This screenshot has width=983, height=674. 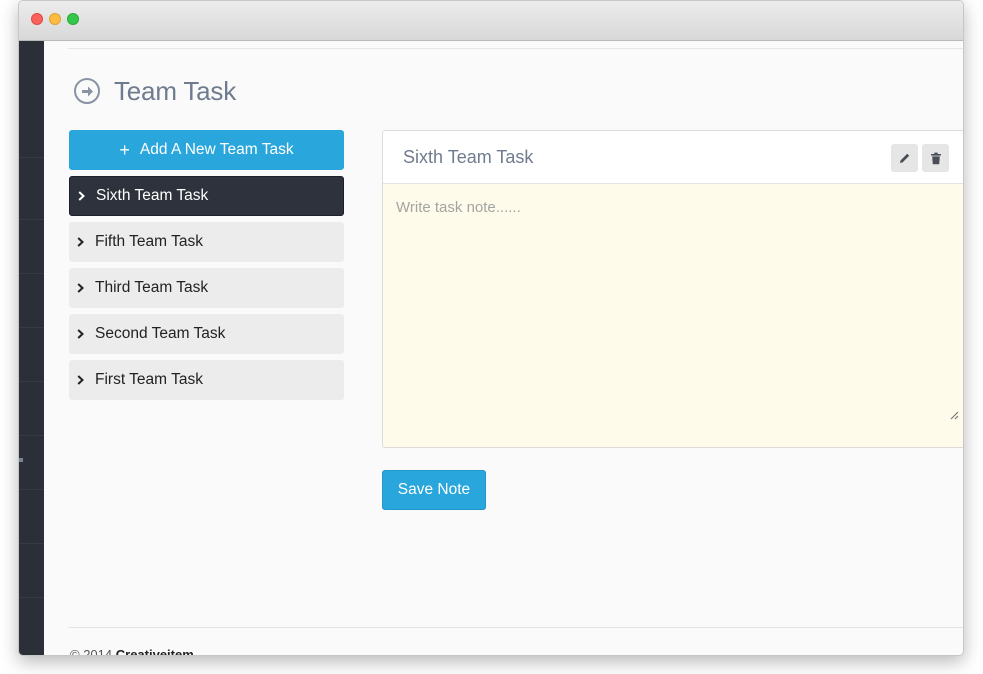 I want to click on footer-brand-link: Creativeitem, so click(x=155, y=651).